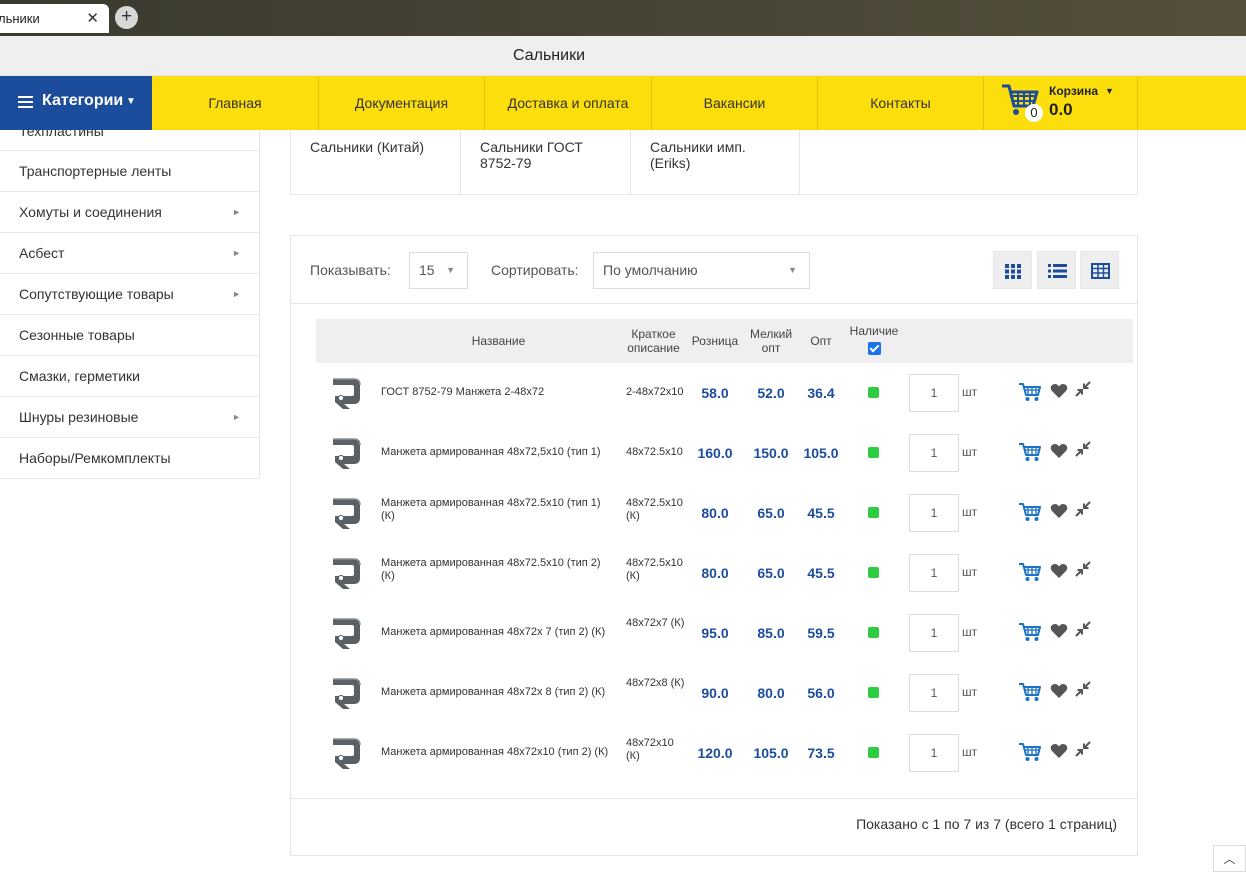 This screenshot has width=1246, height=872. What do you see at coordinates (129, 212) in the screenshot?
I see `sidebar-item-clamps: Хомуты и соединения ►` at bounding box center [129, 212].